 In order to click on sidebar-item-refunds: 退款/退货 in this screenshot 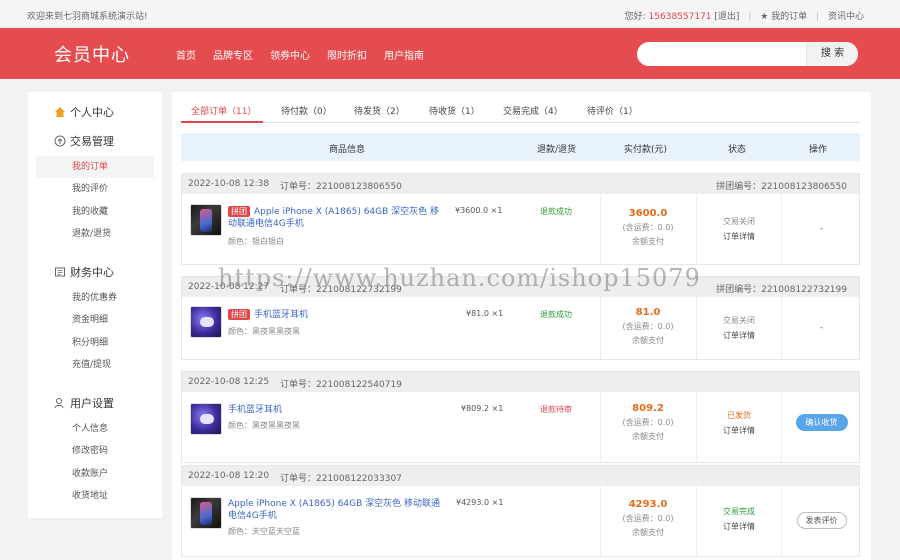, I will do `click(95, 234)`.